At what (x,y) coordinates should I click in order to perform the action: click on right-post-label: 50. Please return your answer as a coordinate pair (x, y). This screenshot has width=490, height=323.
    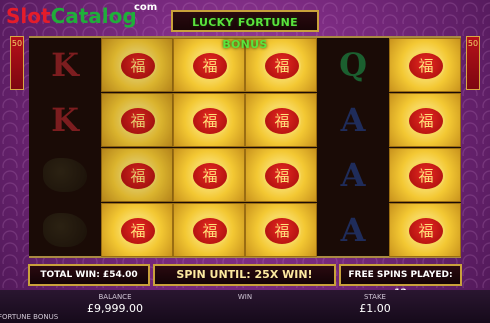
    Looking at the image, I should click on (473, 43).